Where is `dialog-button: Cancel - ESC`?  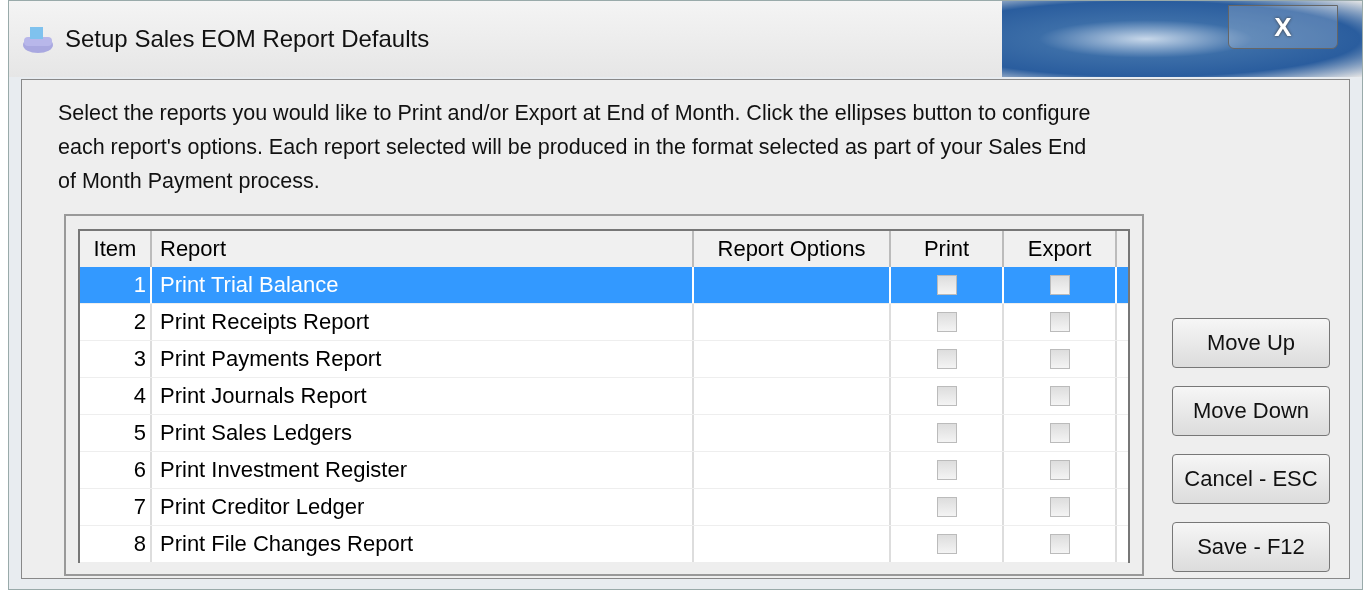
dialog-button: Cancel - ESC is located at coordinates (1251, 479).